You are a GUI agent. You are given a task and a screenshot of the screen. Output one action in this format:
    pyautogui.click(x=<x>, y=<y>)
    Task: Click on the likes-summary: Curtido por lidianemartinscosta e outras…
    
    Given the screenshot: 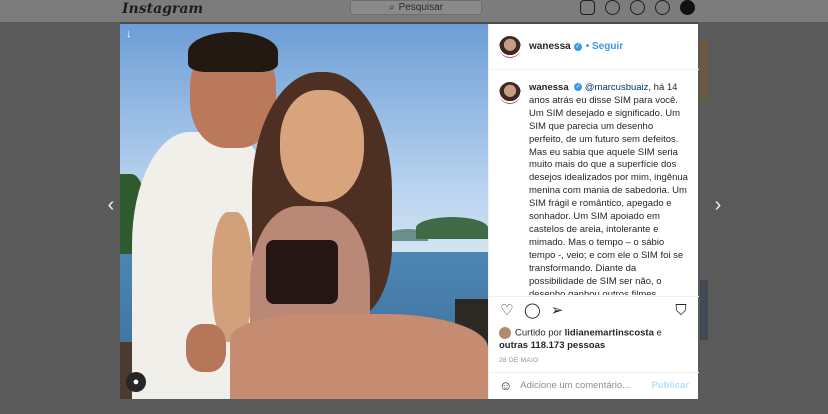 What is the action you would take?
    pyautogui.click(x=594, y=340)
    